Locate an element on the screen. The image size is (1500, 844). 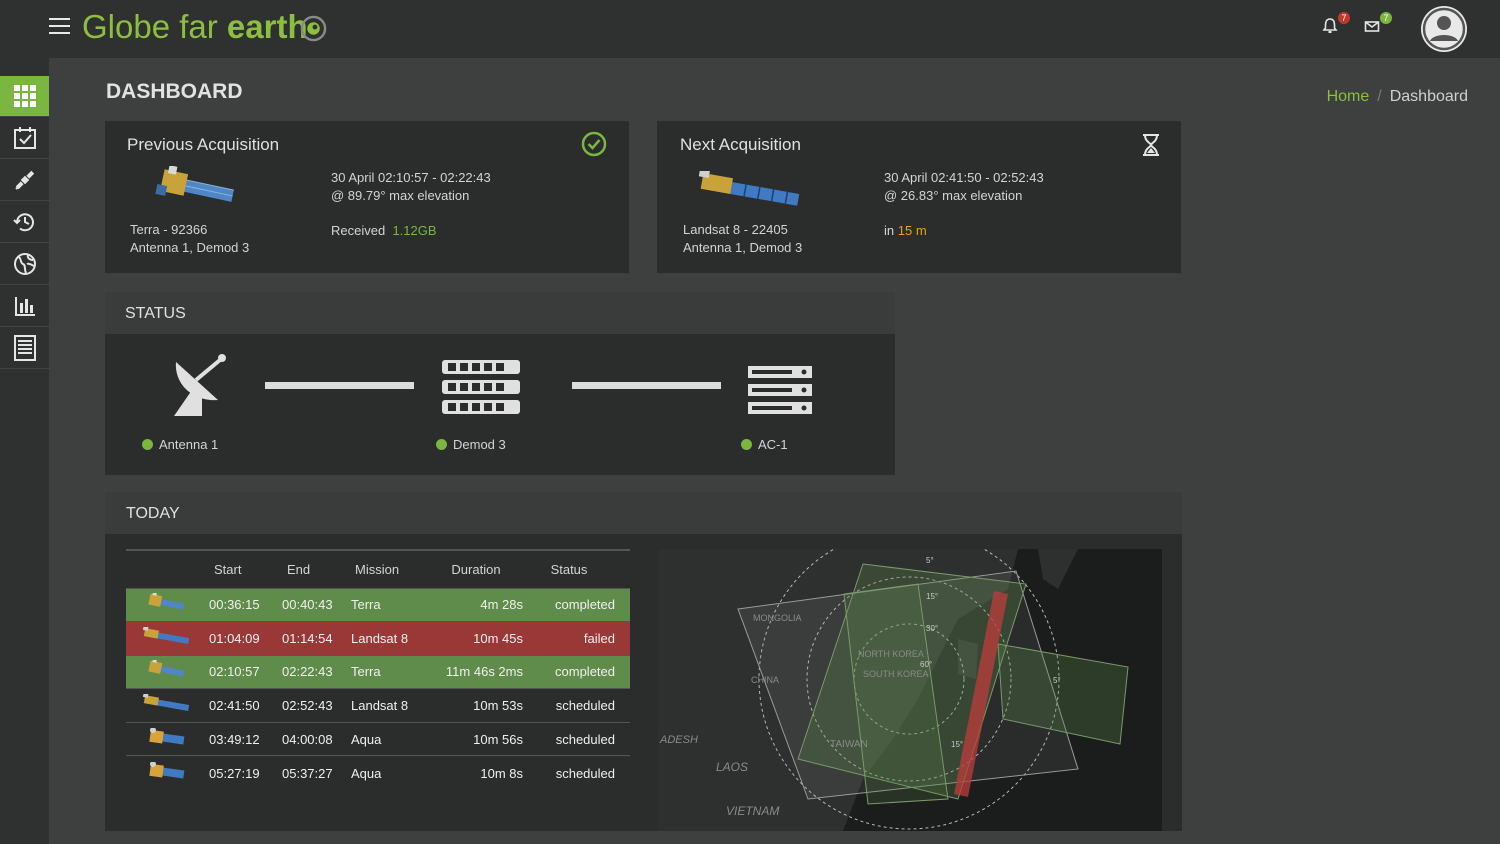
logo-swirl-icon is located at coordinates (313, 28).